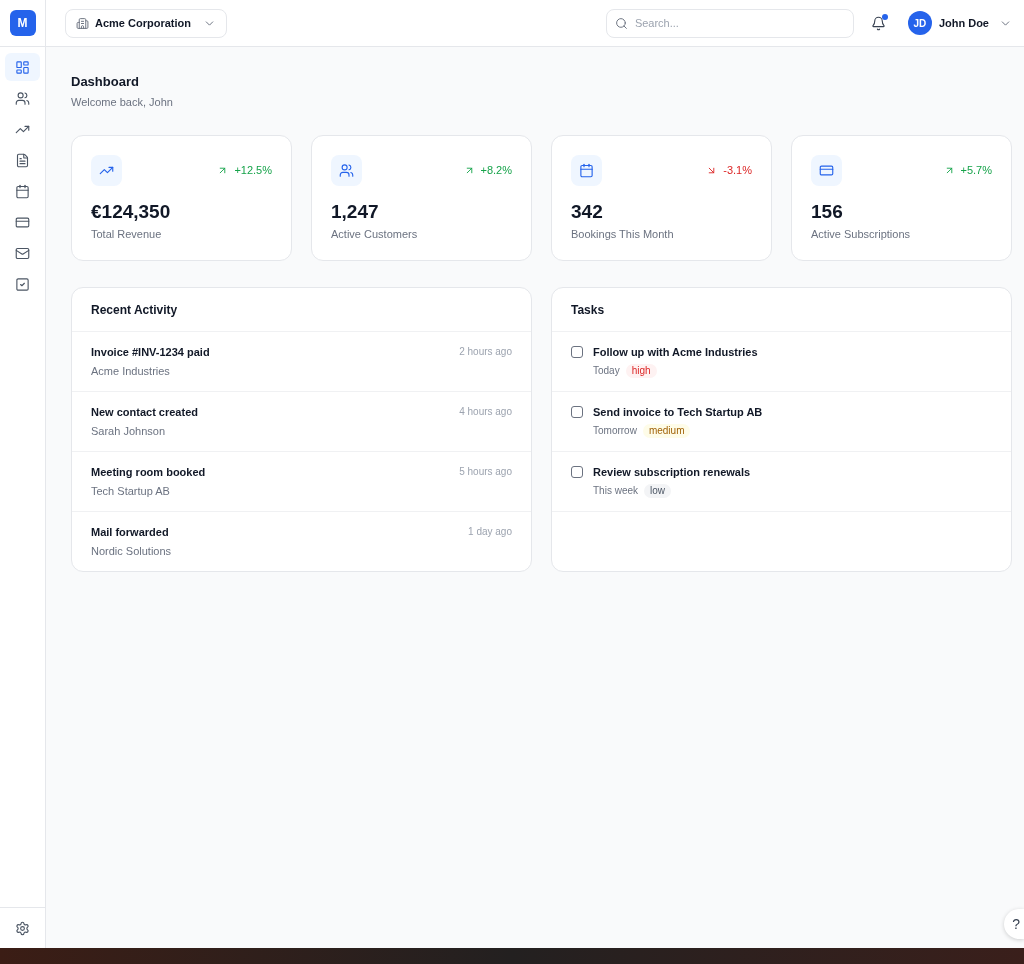 Image resolution: width=1024 pixels, height=964 pixels. Describe the element at coordinates (150, 352) in the screenshot. I see `activity-title: Invoice #INV-1234 paid` at that location.